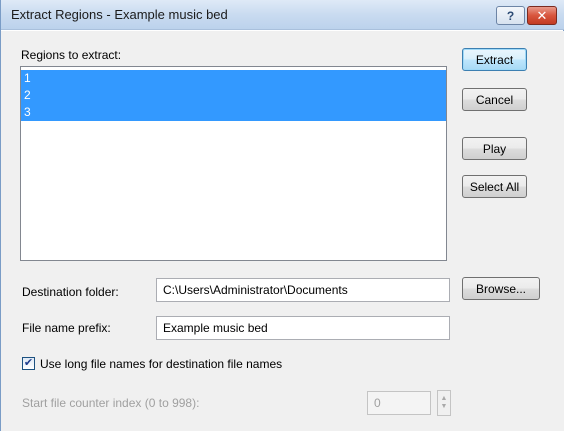 This screenshot has height=431, width=564. I want to click on regions-label: Regions to extract:, so click(71, 55).